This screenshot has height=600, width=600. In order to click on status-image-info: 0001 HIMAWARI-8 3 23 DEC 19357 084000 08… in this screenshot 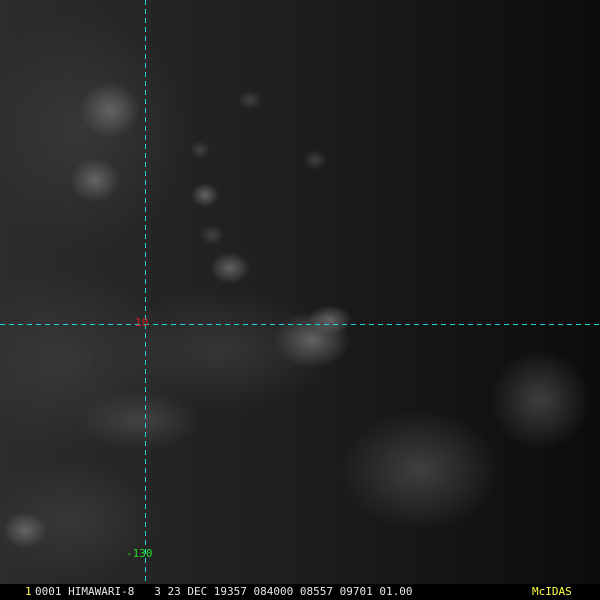, I will do `click(224, 591)`.